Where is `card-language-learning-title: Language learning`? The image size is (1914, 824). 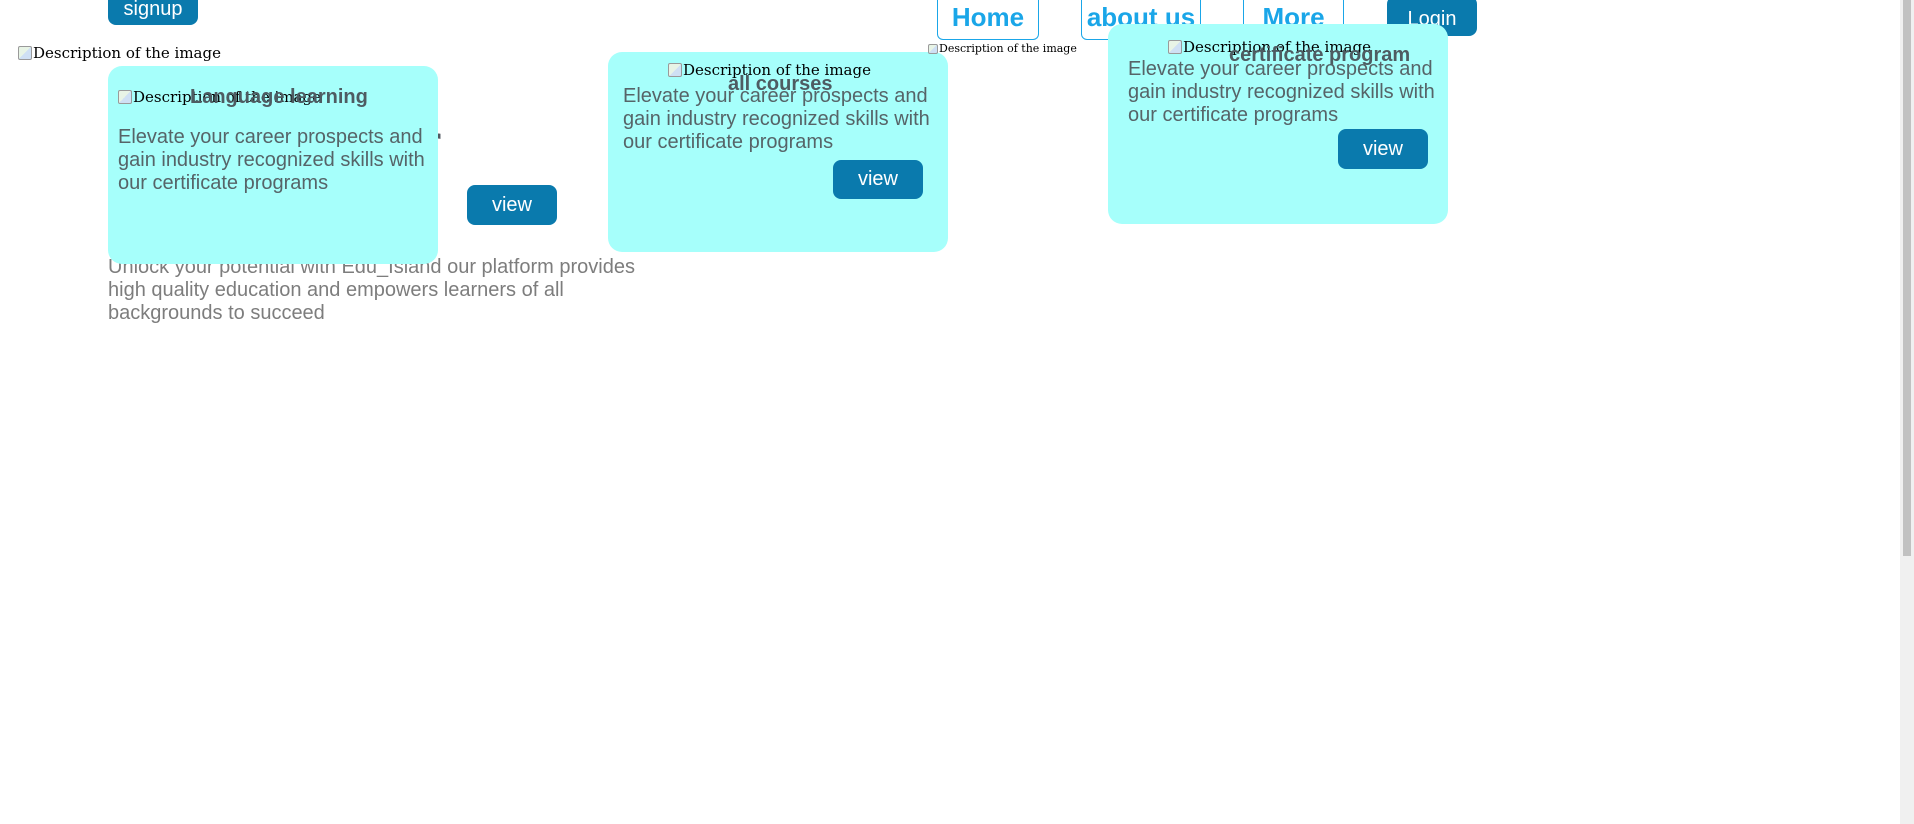 card-language-learning-title: Language learning is located at coordinates (279, 97).